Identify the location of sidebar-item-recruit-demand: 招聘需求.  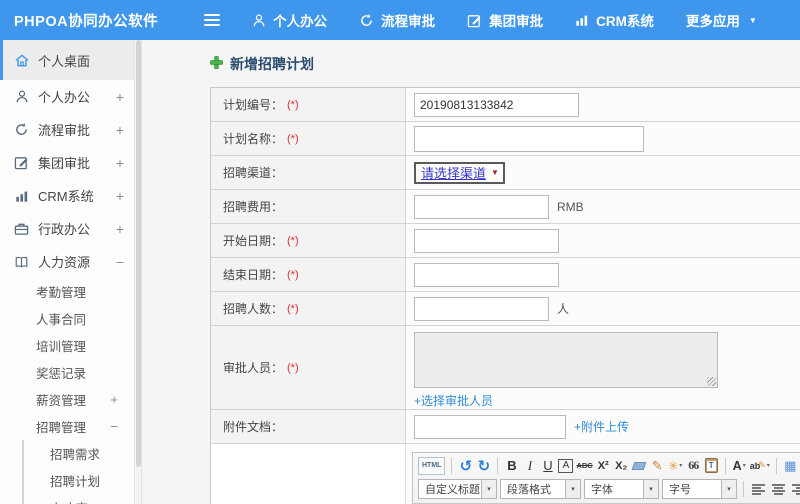
(79, 453).